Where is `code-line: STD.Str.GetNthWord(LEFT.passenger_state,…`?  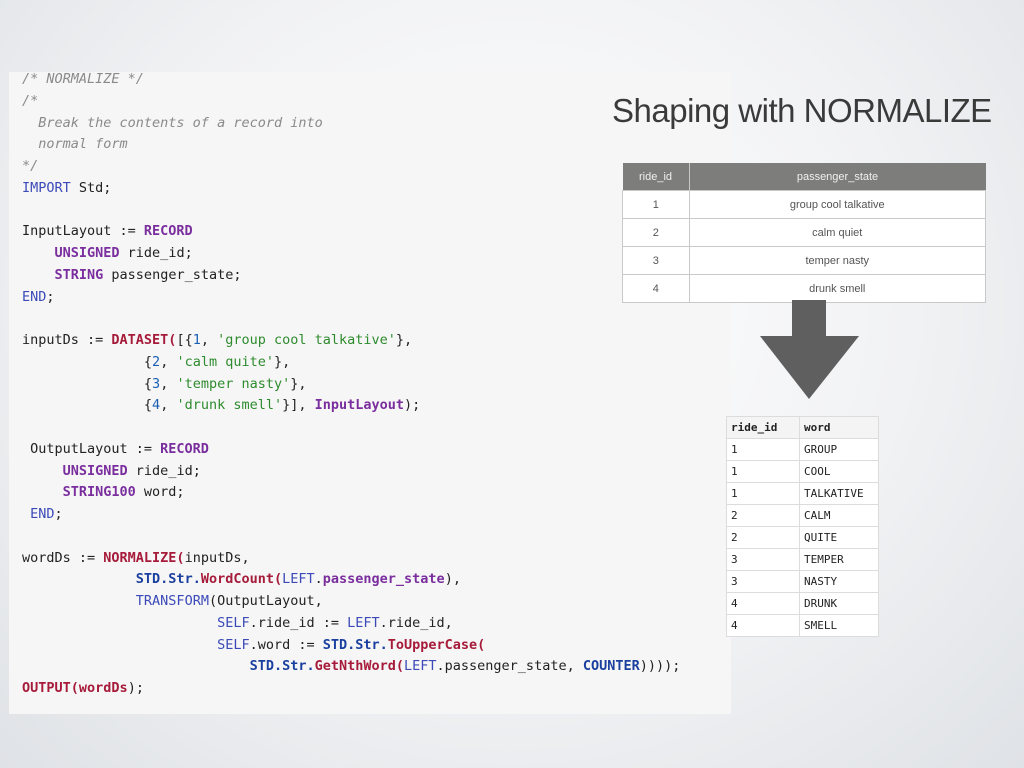 code-line: STD.Str.GetNthWord(LEFT.passenger_state,… is located at coordinates (351, 667).